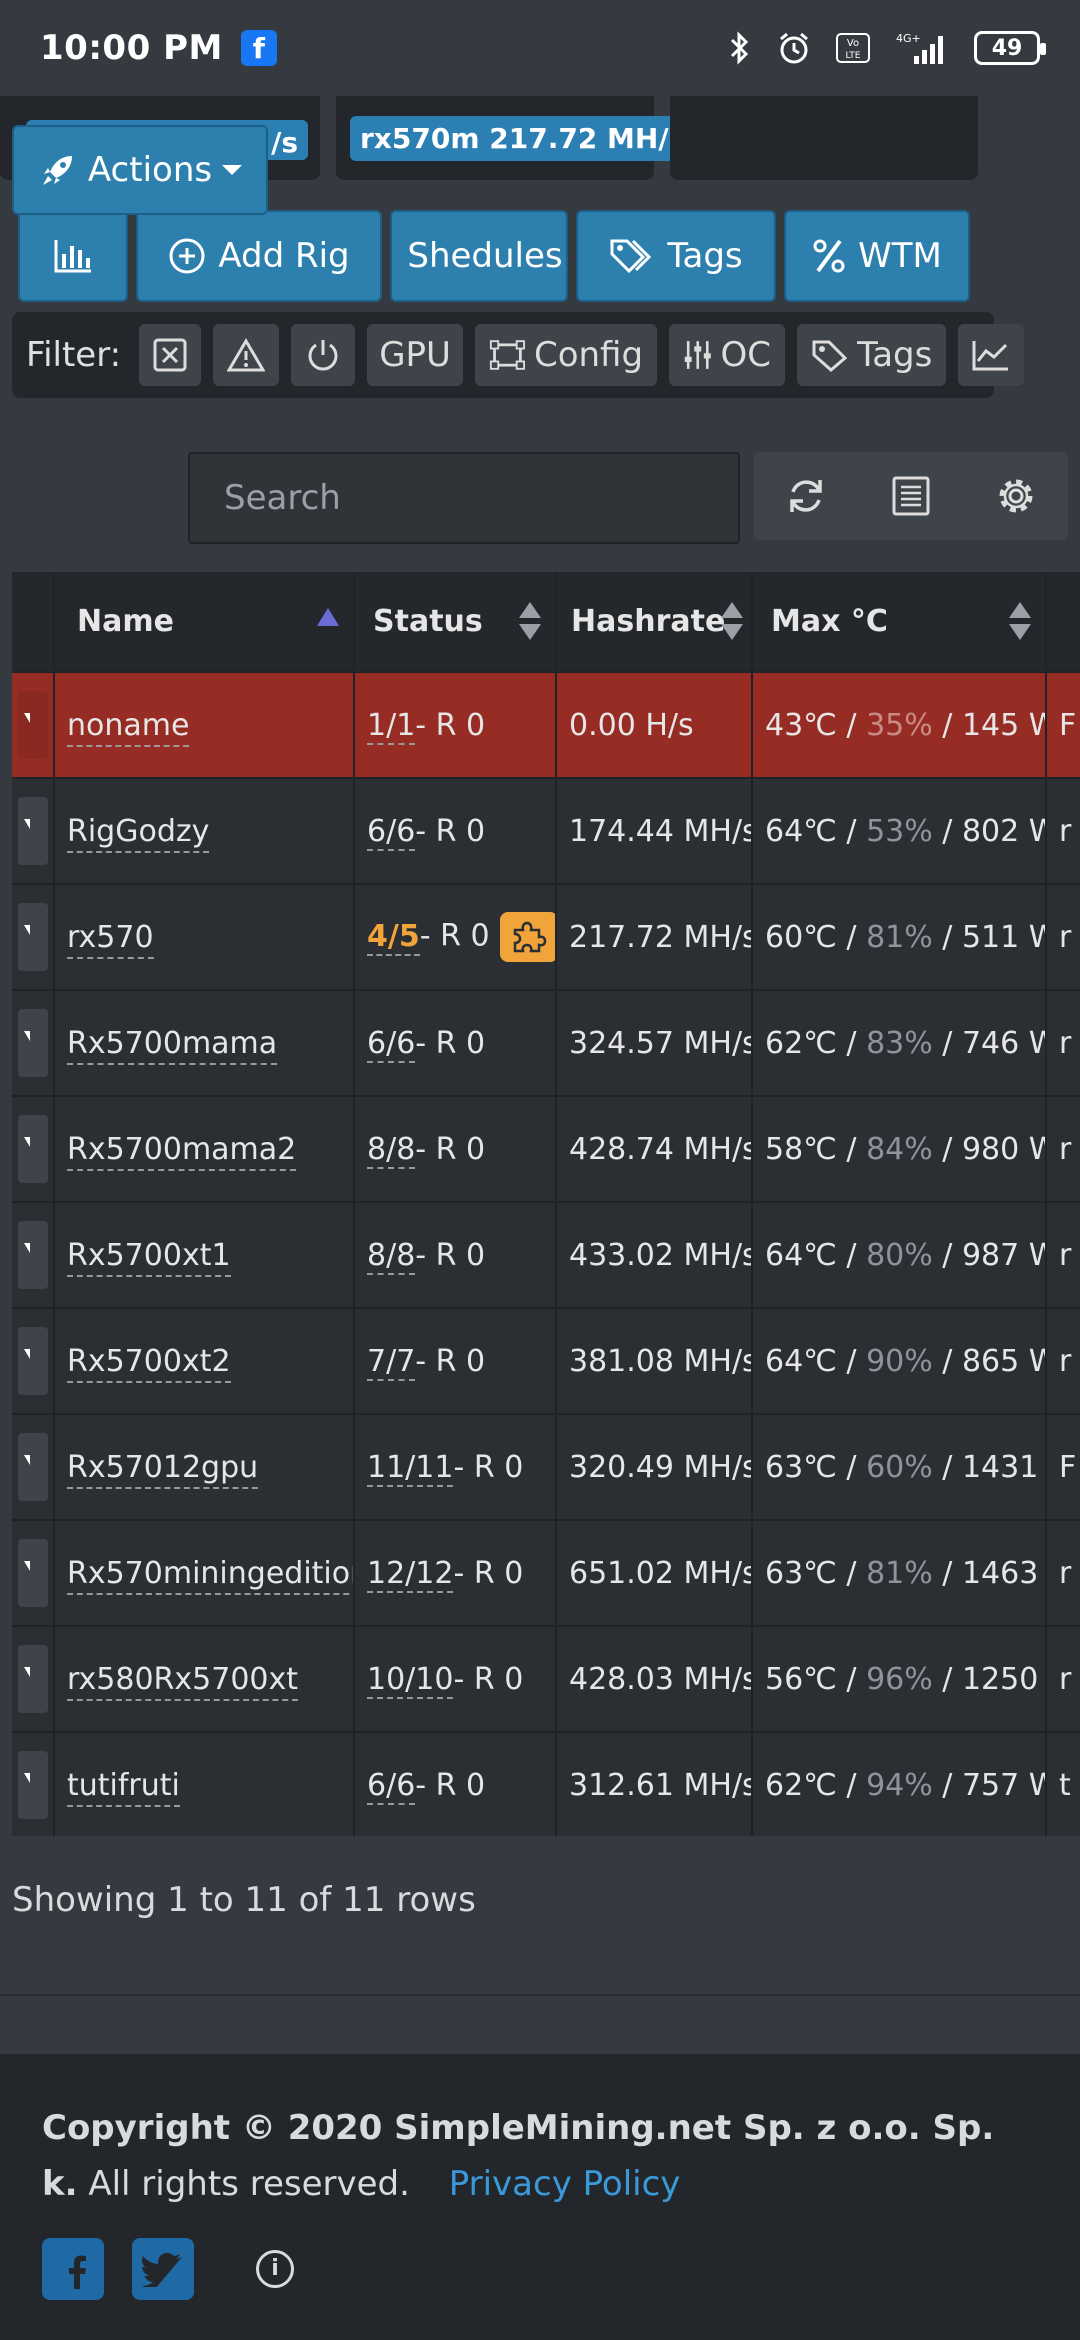 The height and width of the screenshot is (2340, 1080). What do you see at coordinates (415, 355) in the screenshot?
I see `filter-gpu-button: GPU` at bounding box center [415, 355].